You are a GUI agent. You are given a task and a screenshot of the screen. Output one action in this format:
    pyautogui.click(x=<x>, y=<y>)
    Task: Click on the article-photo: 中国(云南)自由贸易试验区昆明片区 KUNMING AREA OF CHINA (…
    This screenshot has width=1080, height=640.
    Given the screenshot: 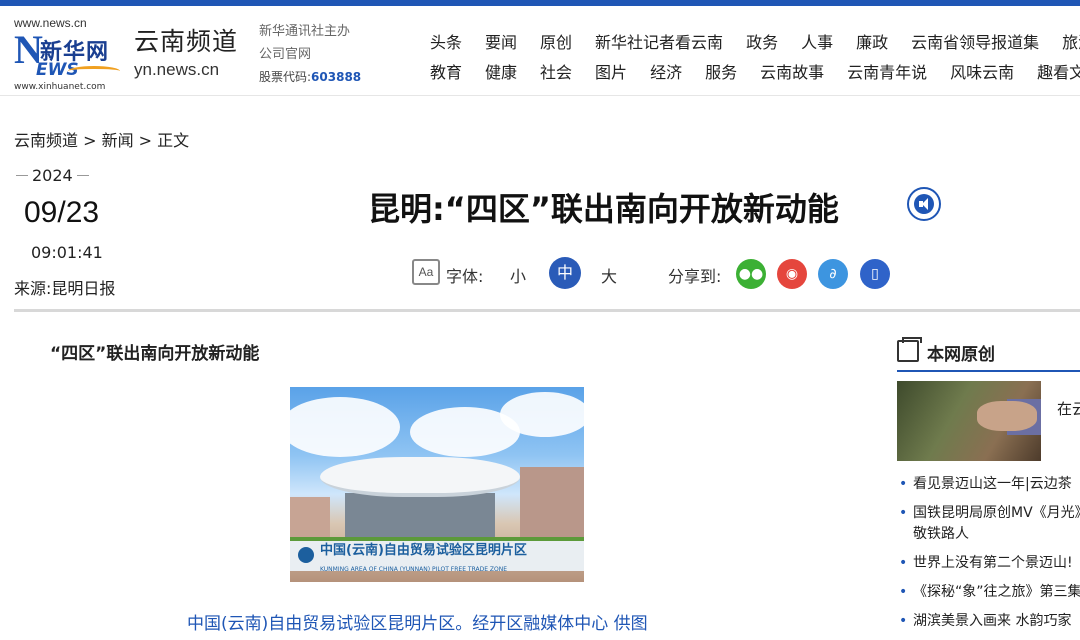 What is the action you would take?
    pyautogui.click(x=437, y=484)
    